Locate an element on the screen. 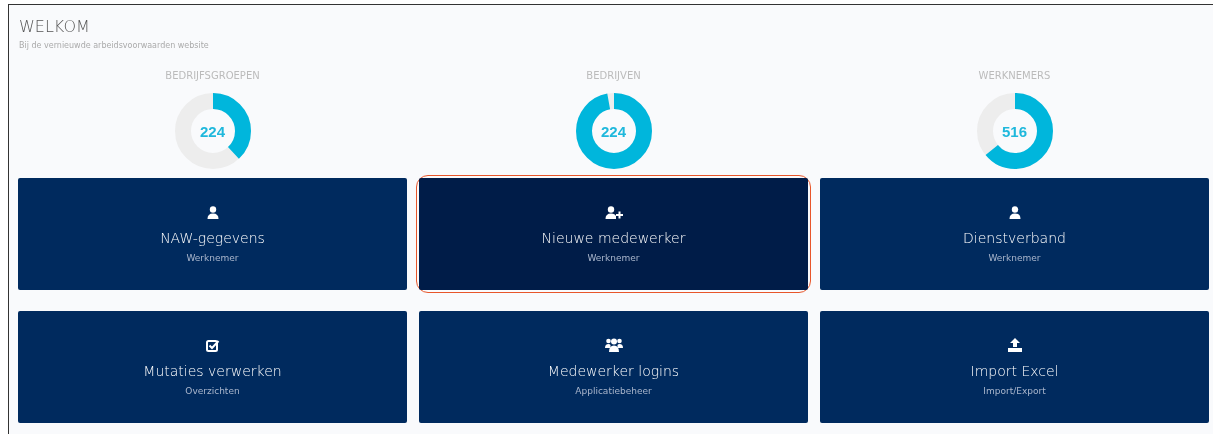  tile-title: Dienstverband is located at coordinates (1014, 237).